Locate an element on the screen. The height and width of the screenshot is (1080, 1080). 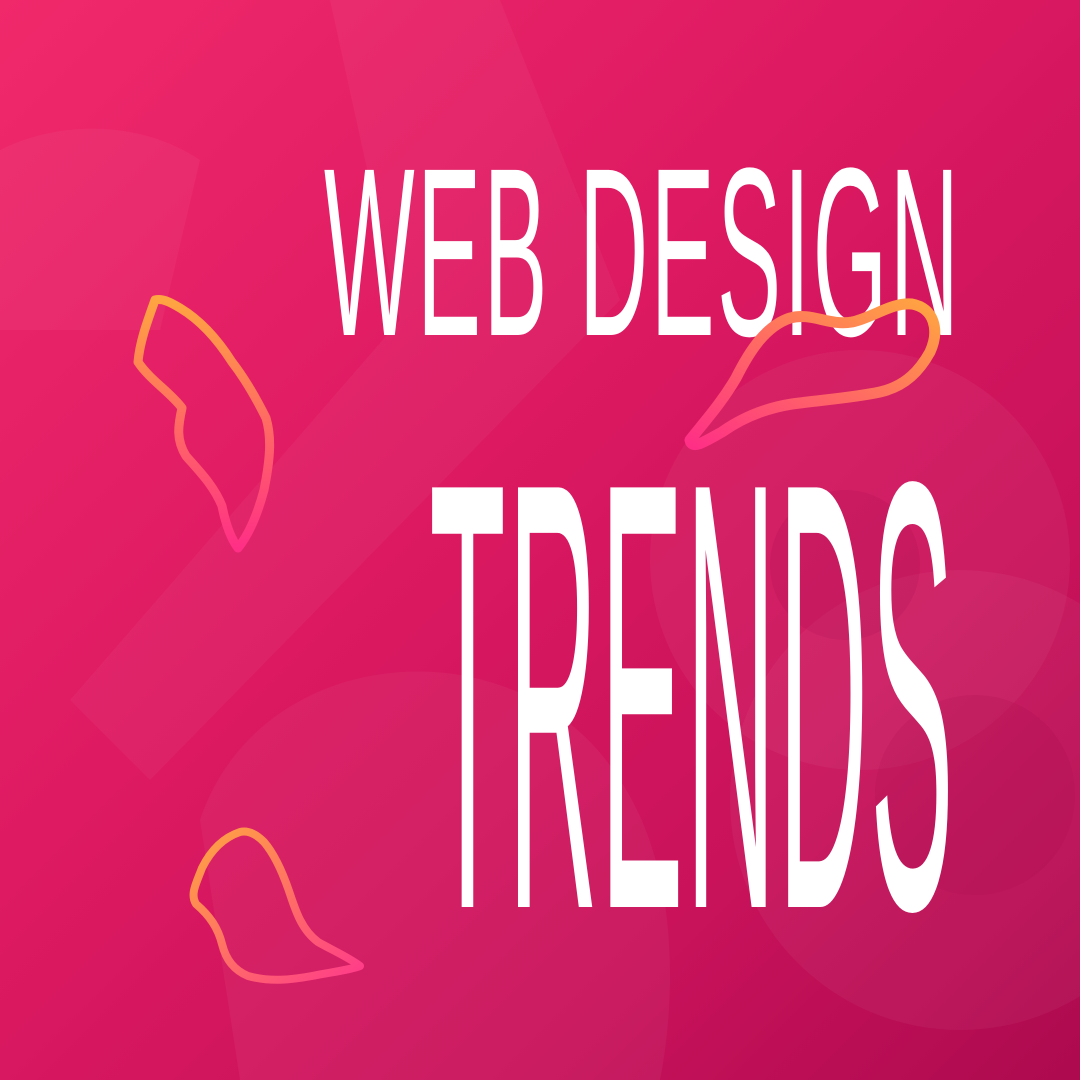
title-line-1: WEB DESIGN is located at coordinates (643, 252).